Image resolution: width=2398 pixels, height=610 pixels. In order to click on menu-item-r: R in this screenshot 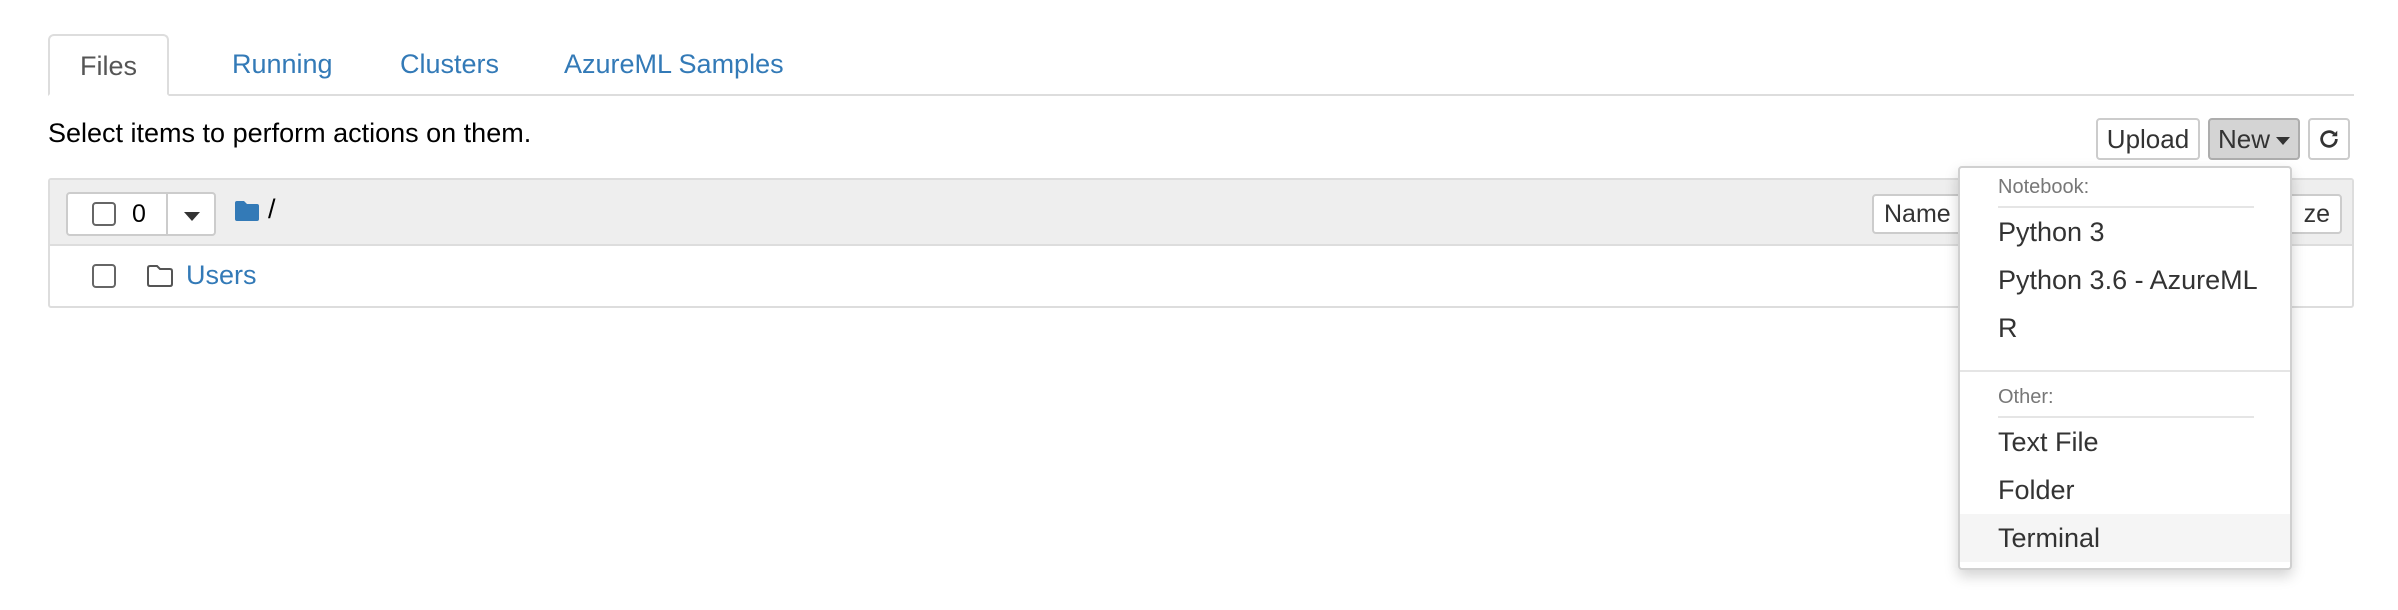, I will do `click(2125, 328)`.